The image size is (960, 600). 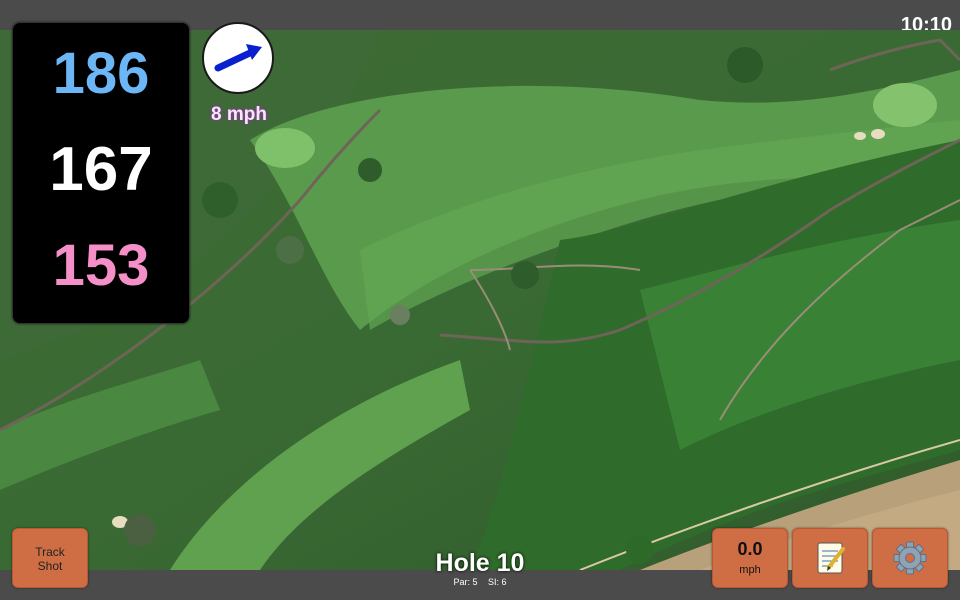 What do you see at coordinates (101, 265) in the screenshot?
I see `front-distance: 153` at bounding box center [101, 265].